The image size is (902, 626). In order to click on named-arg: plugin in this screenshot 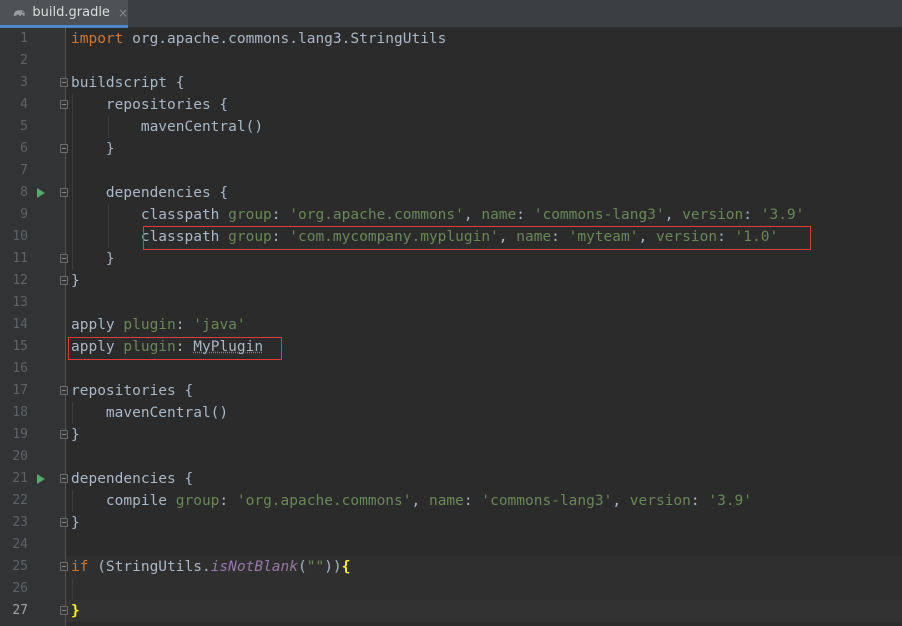, I will do `click(149, 325)`.